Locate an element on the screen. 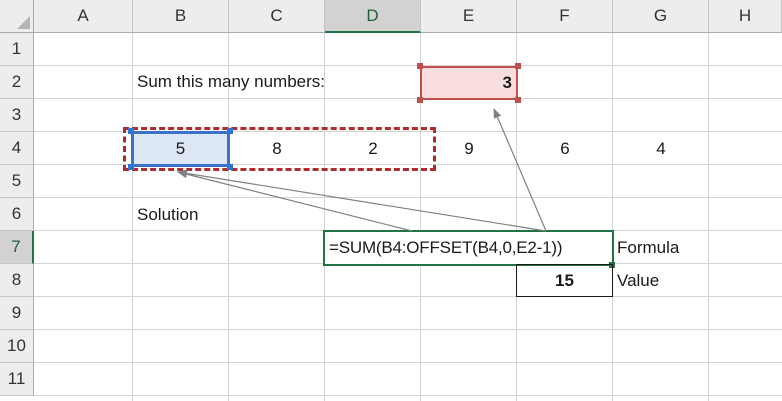  cell-g8-label: Value is located at coordinates (661, 280).